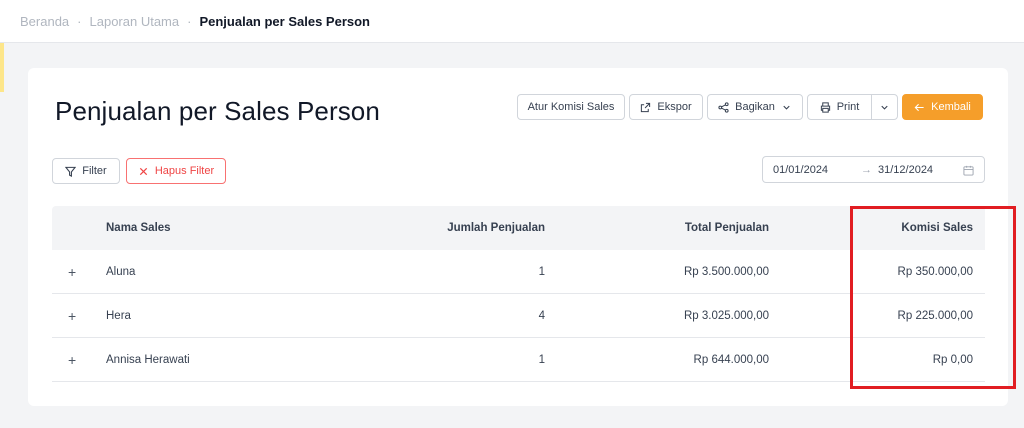 The image size is (1024, 428). What do you see at coordinates (44, 21) in the screenshot?
I see `breadcrumb-beranda: Beranda` at bounding box center [44, 21].